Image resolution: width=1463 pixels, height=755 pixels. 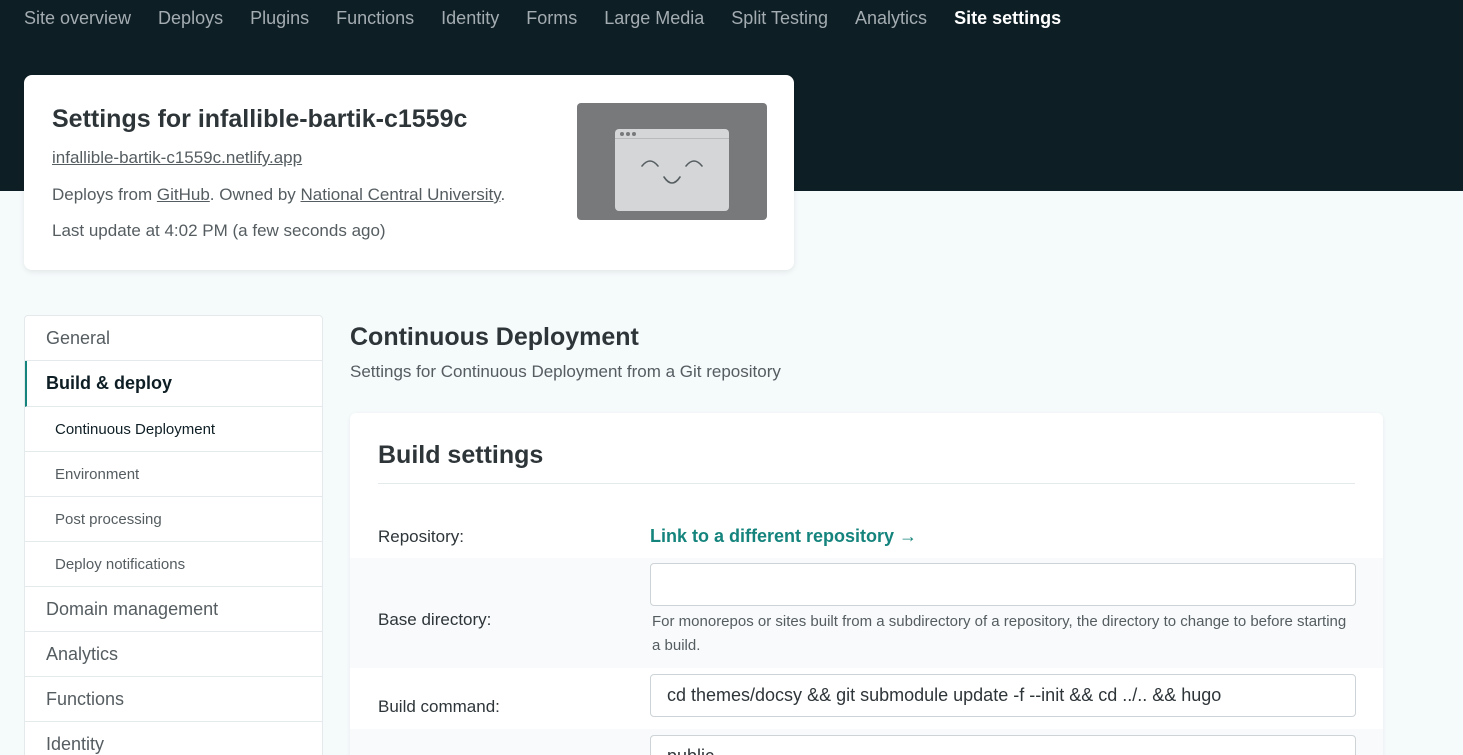 What do you see at coordinates (1007, 18) in the screenshot?
I see `nav-site-settings: Site settings` at bounding box center [1007, 18].